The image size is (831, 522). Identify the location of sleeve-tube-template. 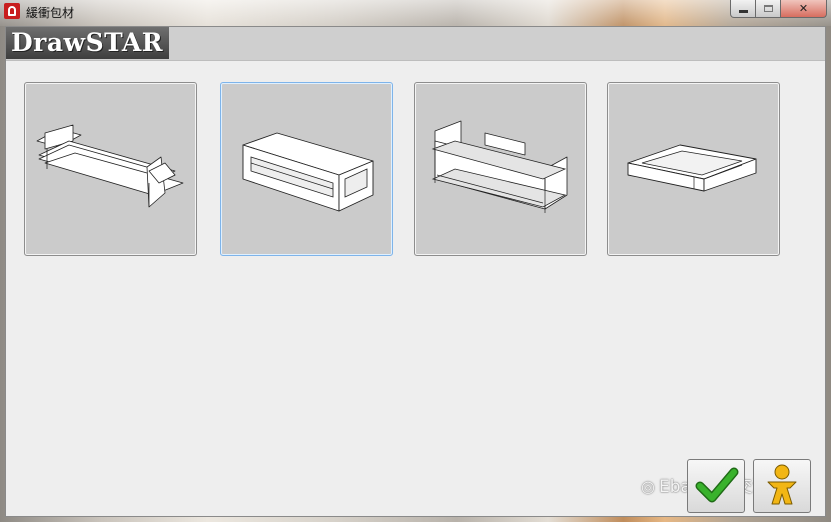
(306, 169).